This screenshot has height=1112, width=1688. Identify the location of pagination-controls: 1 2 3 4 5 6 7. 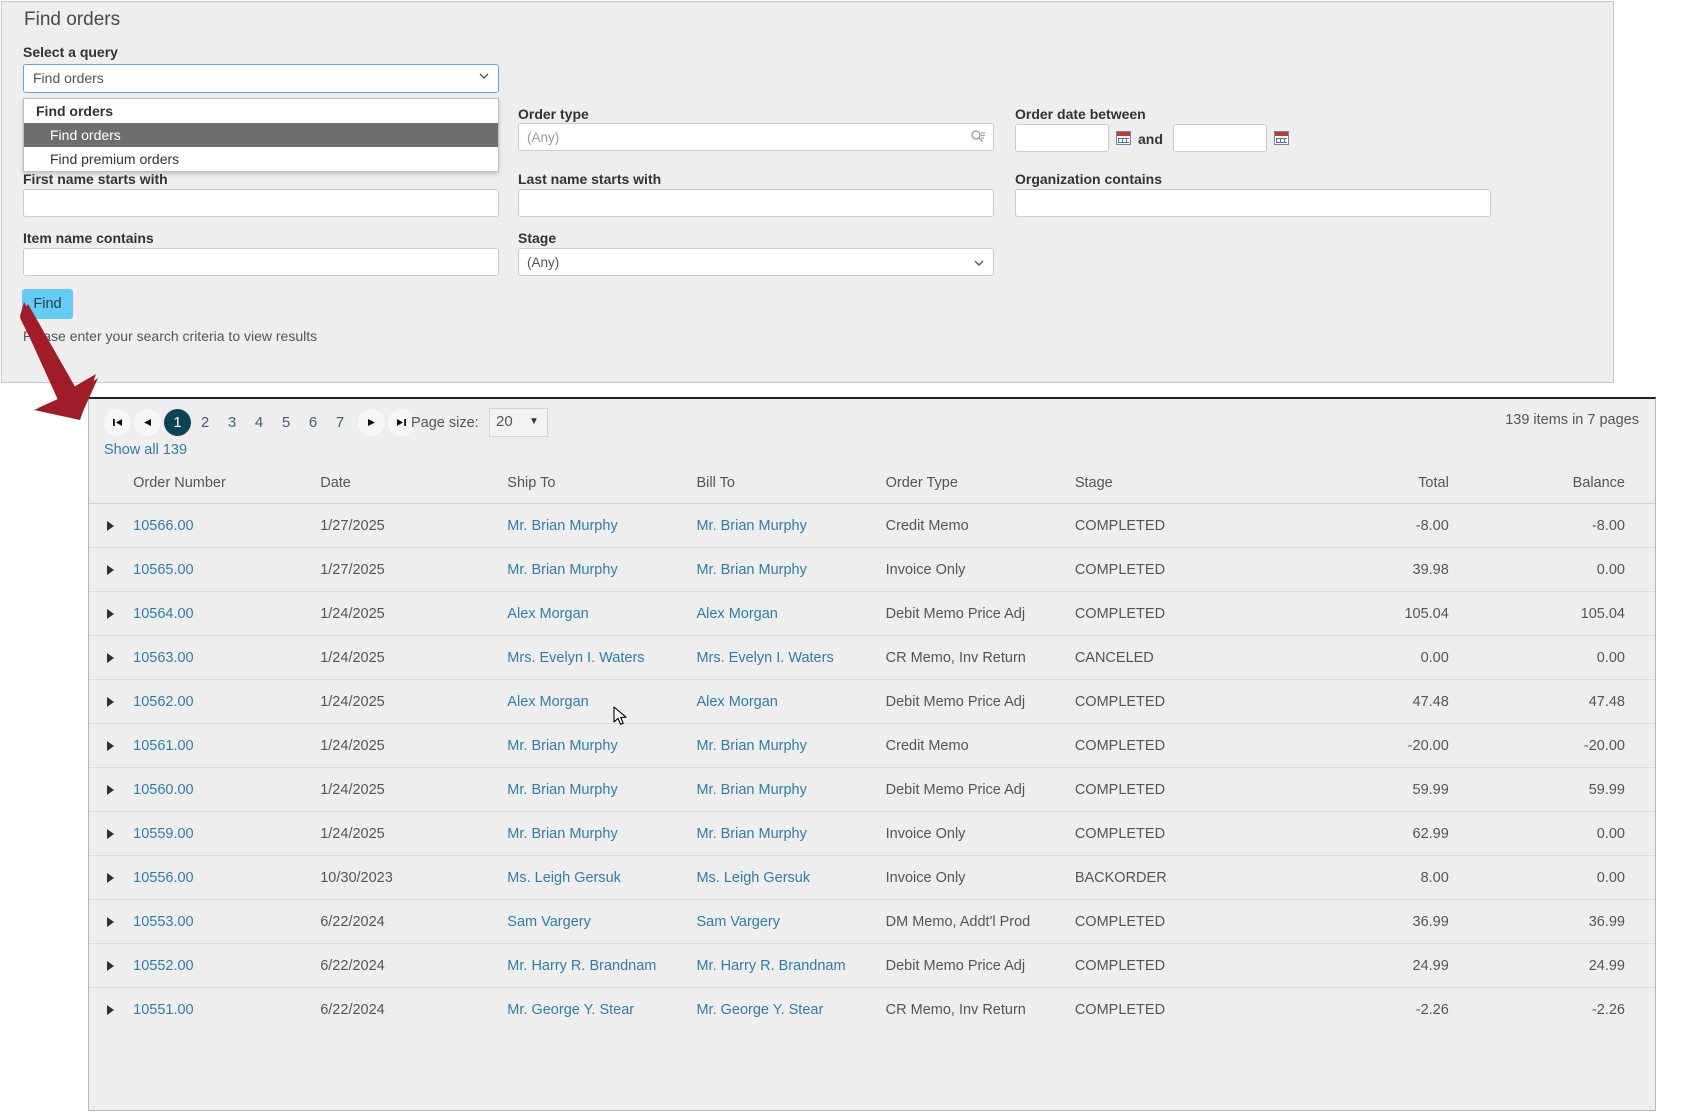
(261, 422).